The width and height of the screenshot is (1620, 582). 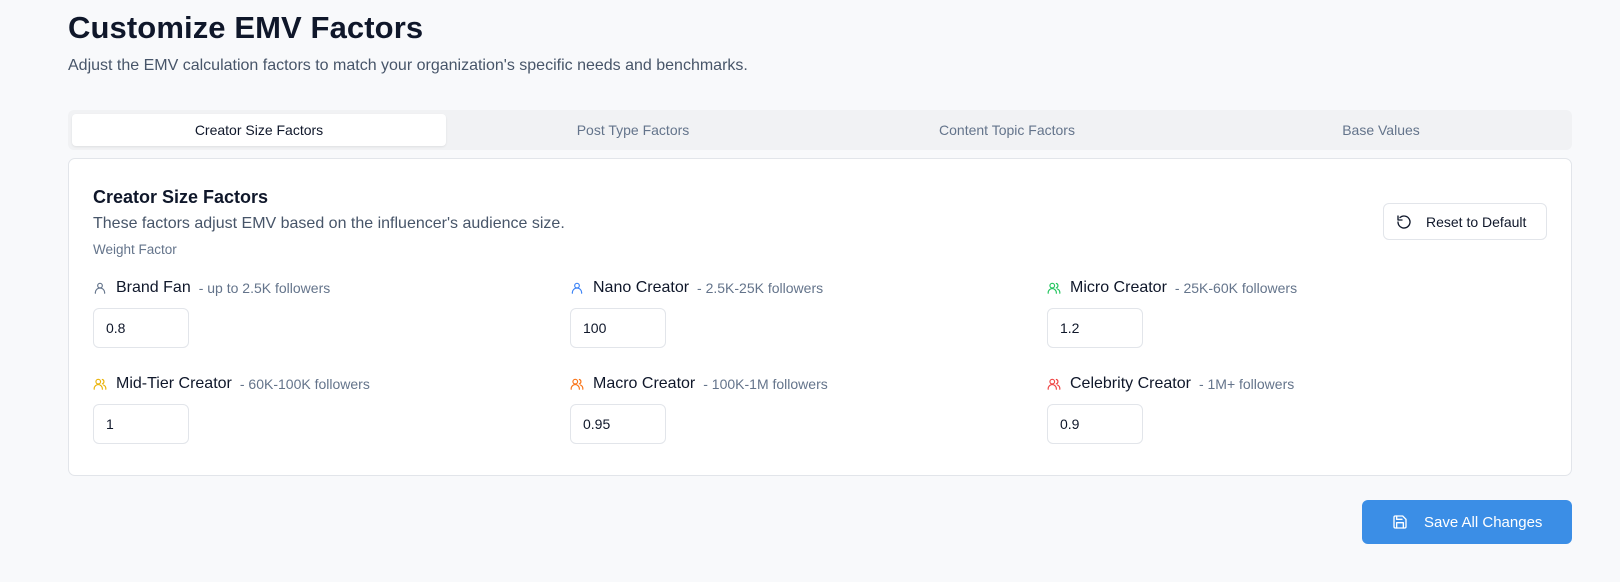 What do you see at coordinates (1246, 384) in the screenshot?
I see `factor-range: - 1M+ followers` at bounding box center [1246, 384].